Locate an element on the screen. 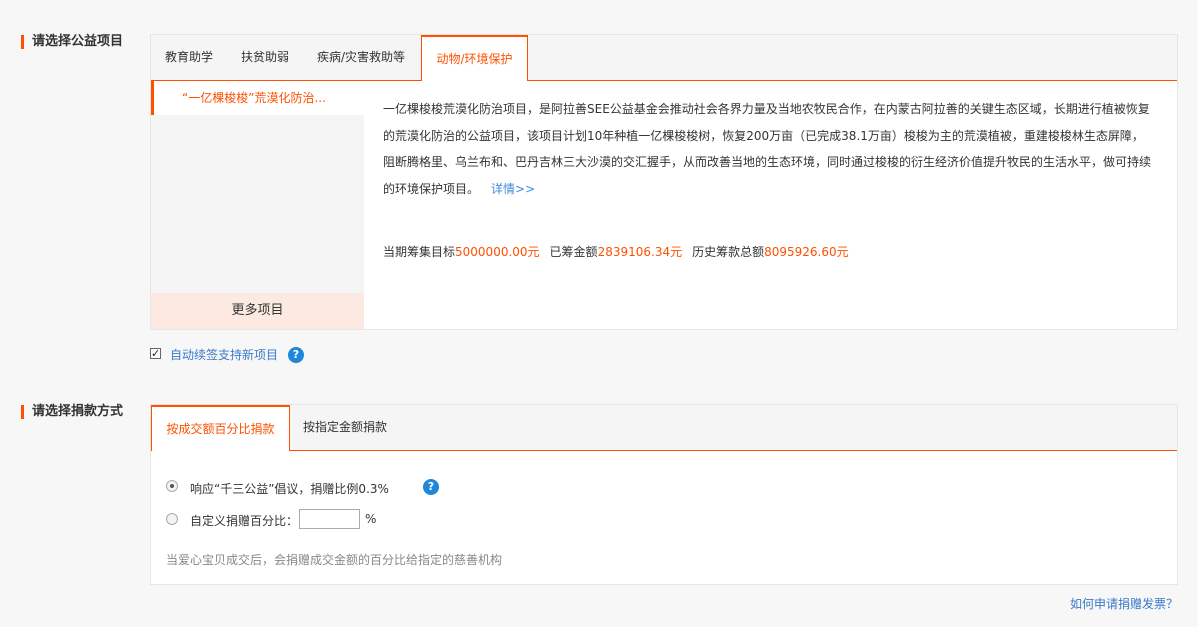 This screenshot has width=1197, height=627. history-label: 历史筹款总额 is located at coordinates (728, 252).